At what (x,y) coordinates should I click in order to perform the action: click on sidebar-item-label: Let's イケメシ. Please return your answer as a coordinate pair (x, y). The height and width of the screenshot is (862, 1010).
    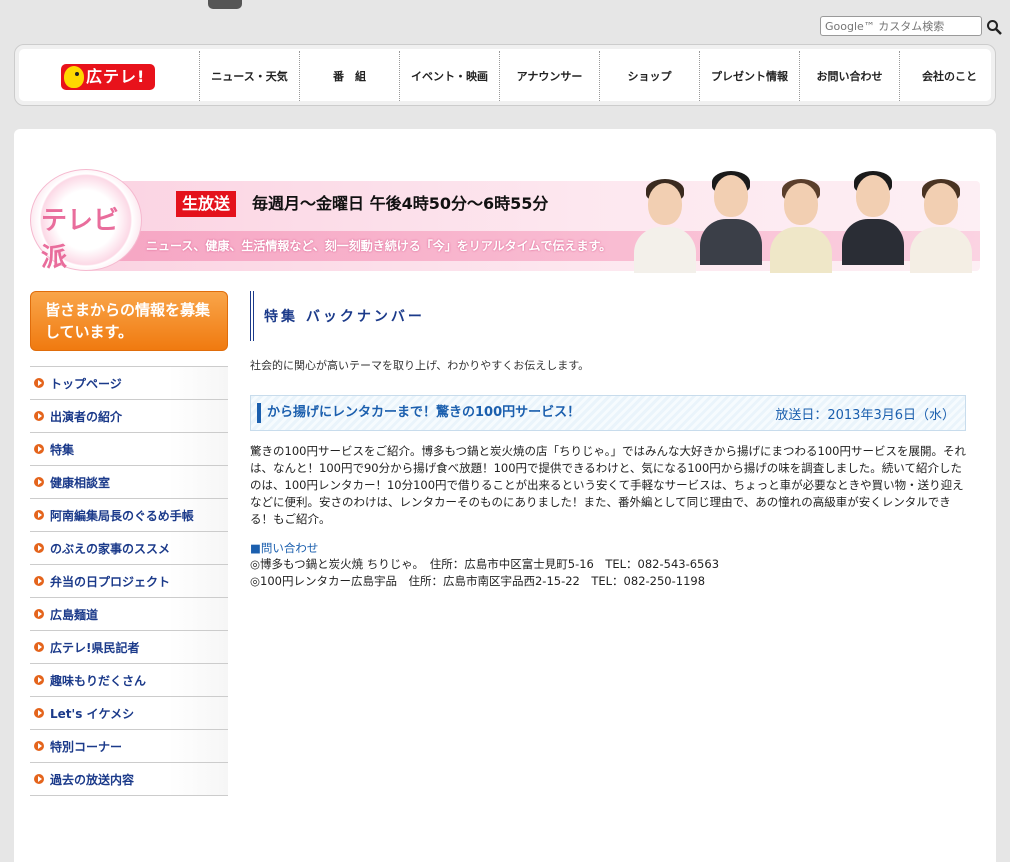
    Looking at the image, I should click on (92, 713).